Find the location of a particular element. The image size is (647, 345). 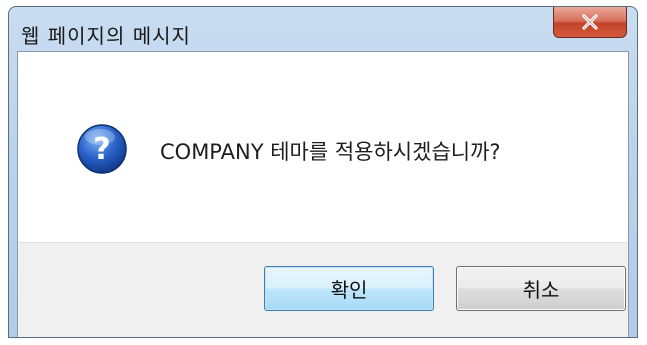

dialog-message: COMPANY 테마를 적용하시겠습니까? is located at coordinates (330, 152).